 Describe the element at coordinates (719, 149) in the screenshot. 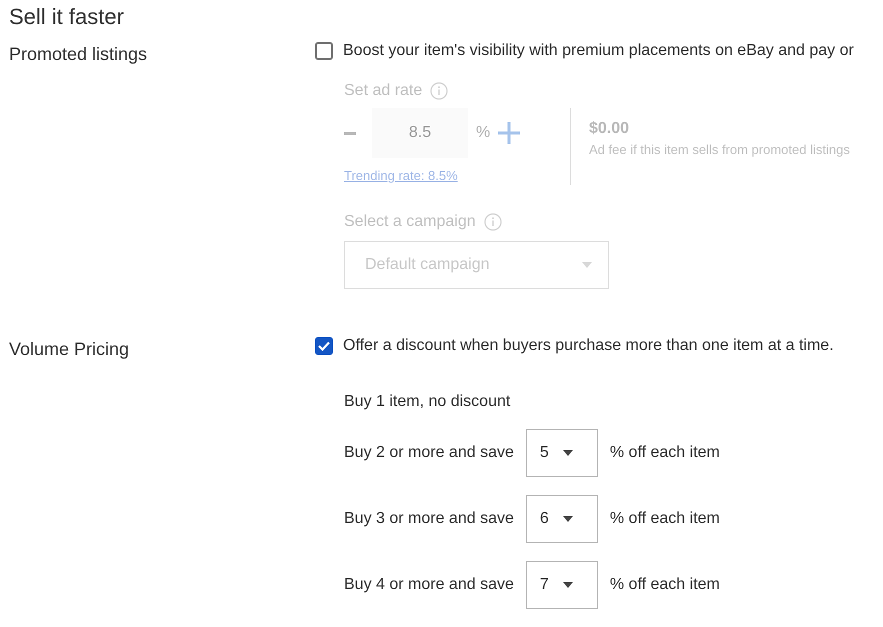

I see `fee-note: Ad fee if this item sells from promoted listings` at that location.